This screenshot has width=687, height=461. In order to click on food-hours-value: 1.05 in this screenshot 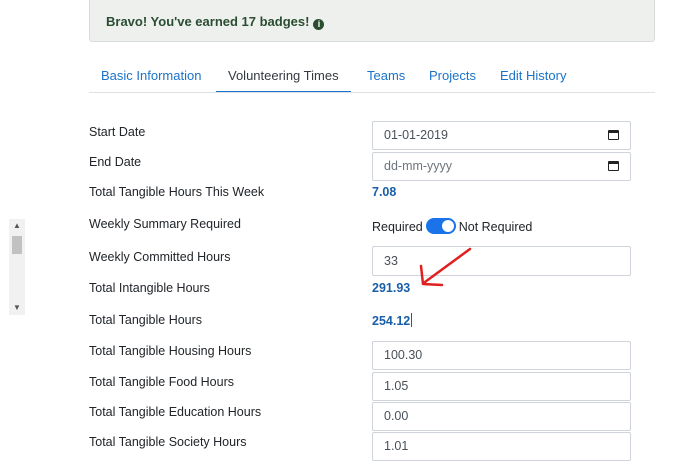, I will do `click(396, 386)`.